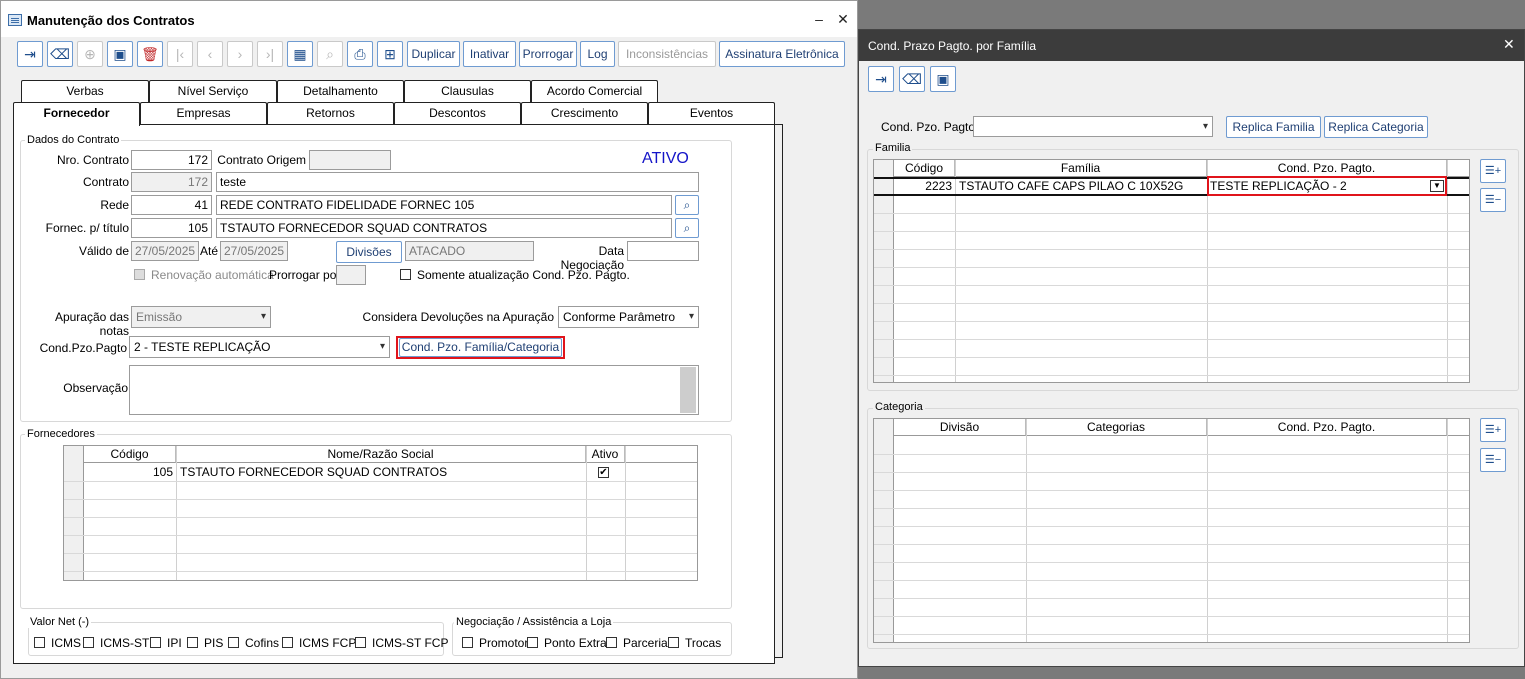 The image size is (1525, 679). Describe the element at coordinates (1327, 186) in the screenshot. I see `cond-cell-editor: TESTE REPLICAÇÃO - 2 ▼` at that location.